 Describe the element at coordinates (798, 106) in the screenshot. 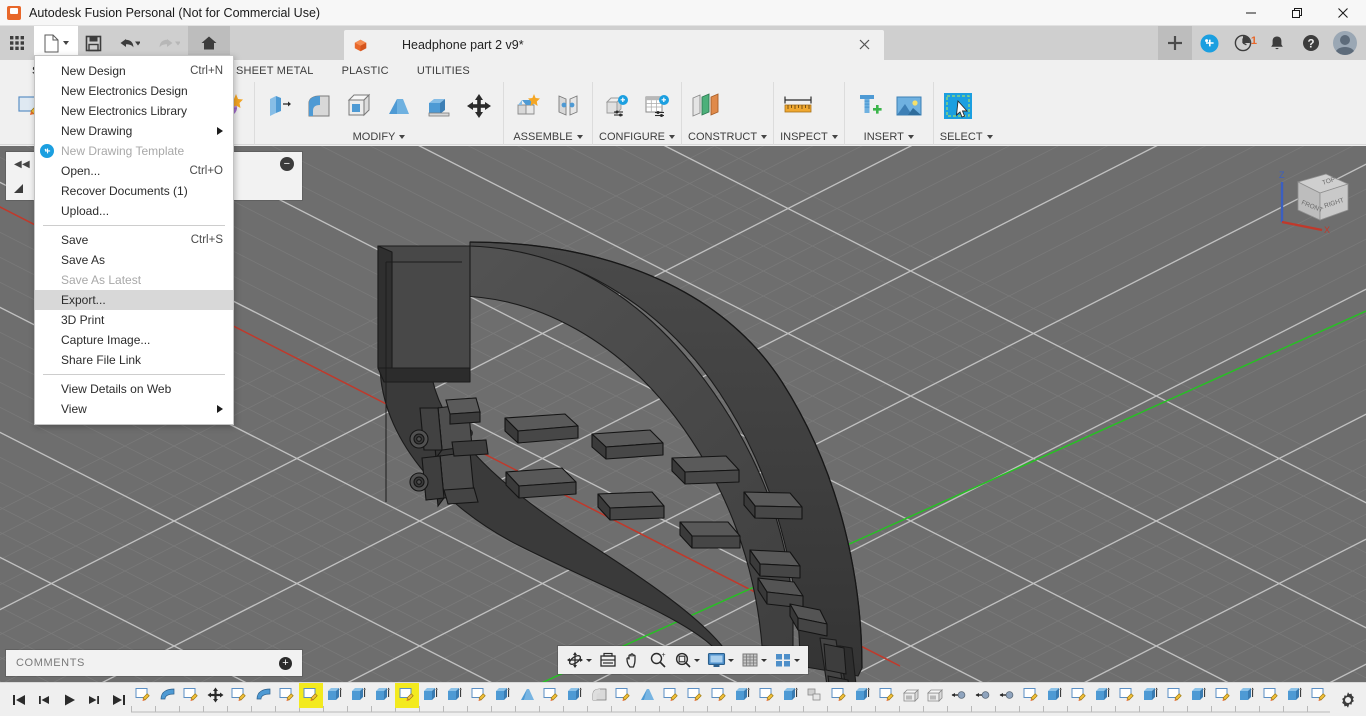

I see `measure-icon` at that location.